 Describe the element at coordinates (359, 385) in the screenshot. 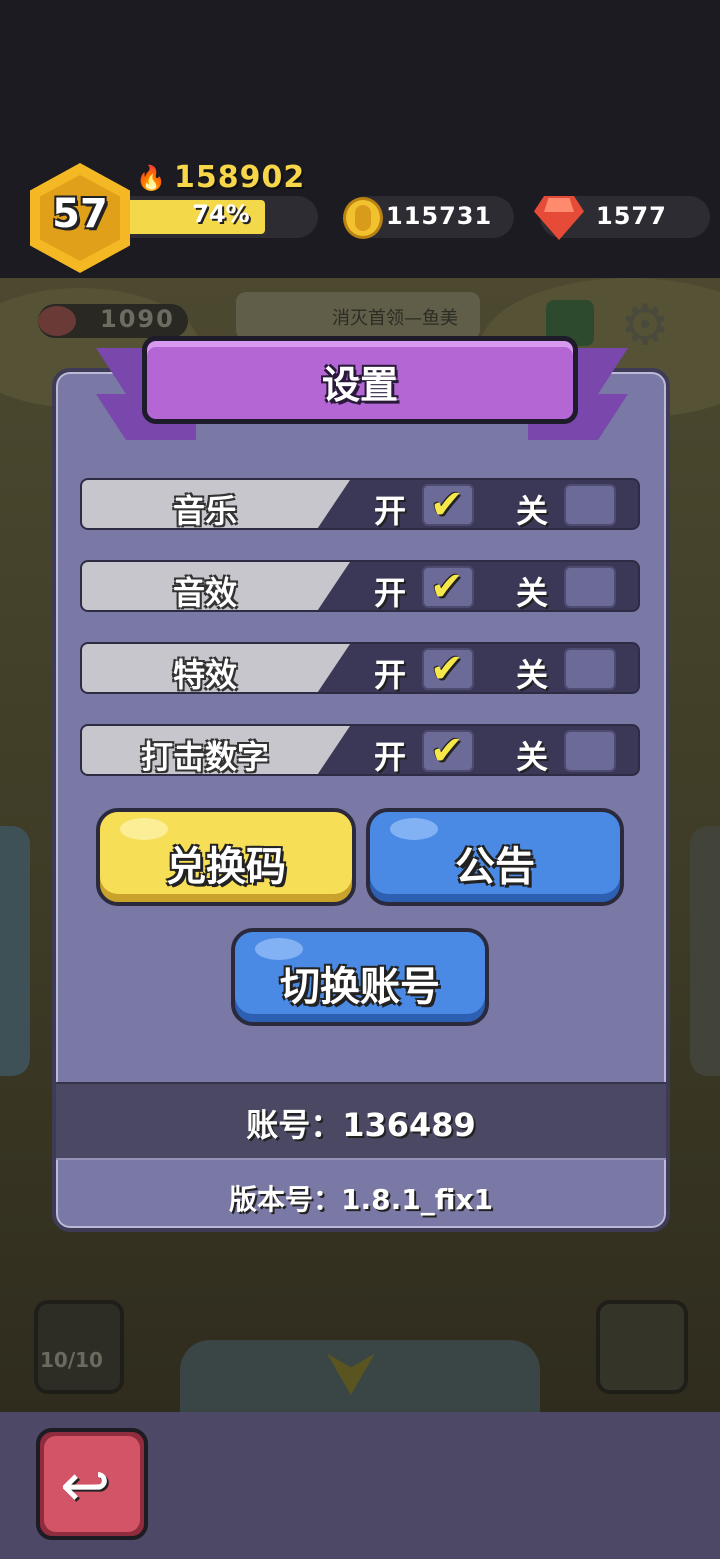

I see `dialog-title: 设置` at that location.